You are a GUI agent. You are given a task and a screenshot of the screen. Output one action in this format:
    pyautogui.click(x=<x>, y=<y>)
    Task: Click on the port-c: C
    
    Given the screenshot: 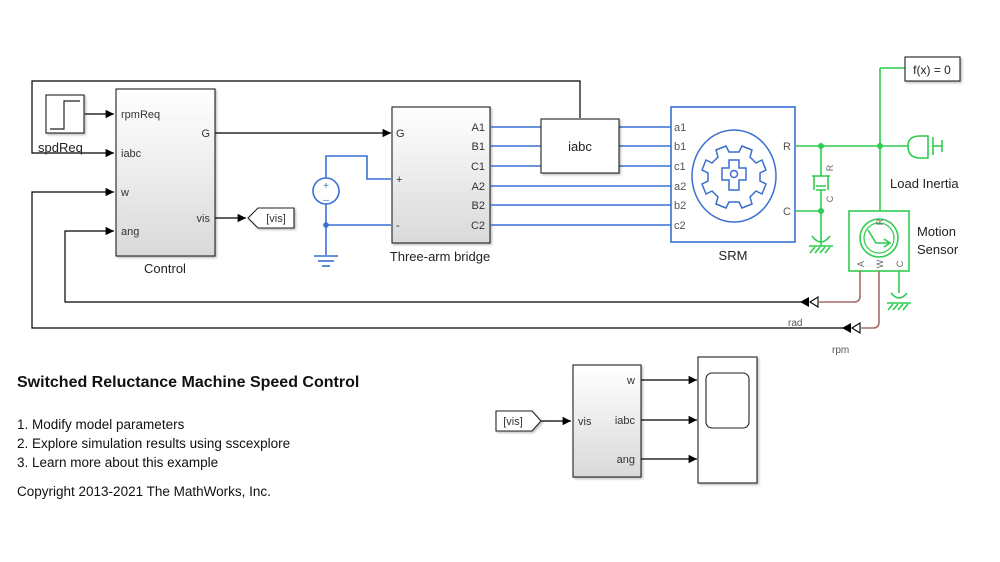 What is the action you would take?
    pyautogui.click(x=787, y=212)
    